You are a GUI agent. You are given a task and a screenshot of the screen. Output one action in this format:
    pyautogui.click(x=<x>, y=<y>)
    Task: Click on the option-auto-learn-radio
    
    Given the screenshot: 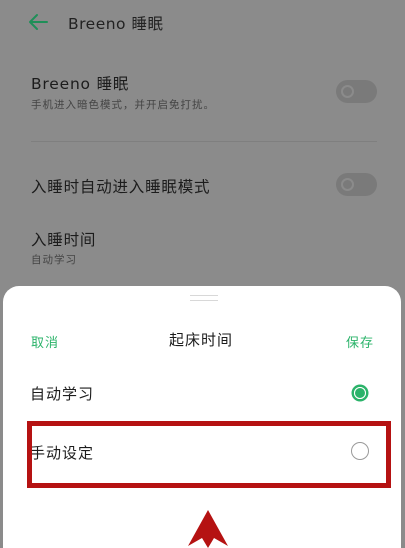 What is the action you would take?
    pyautogui.click(x=360, y=393)
    